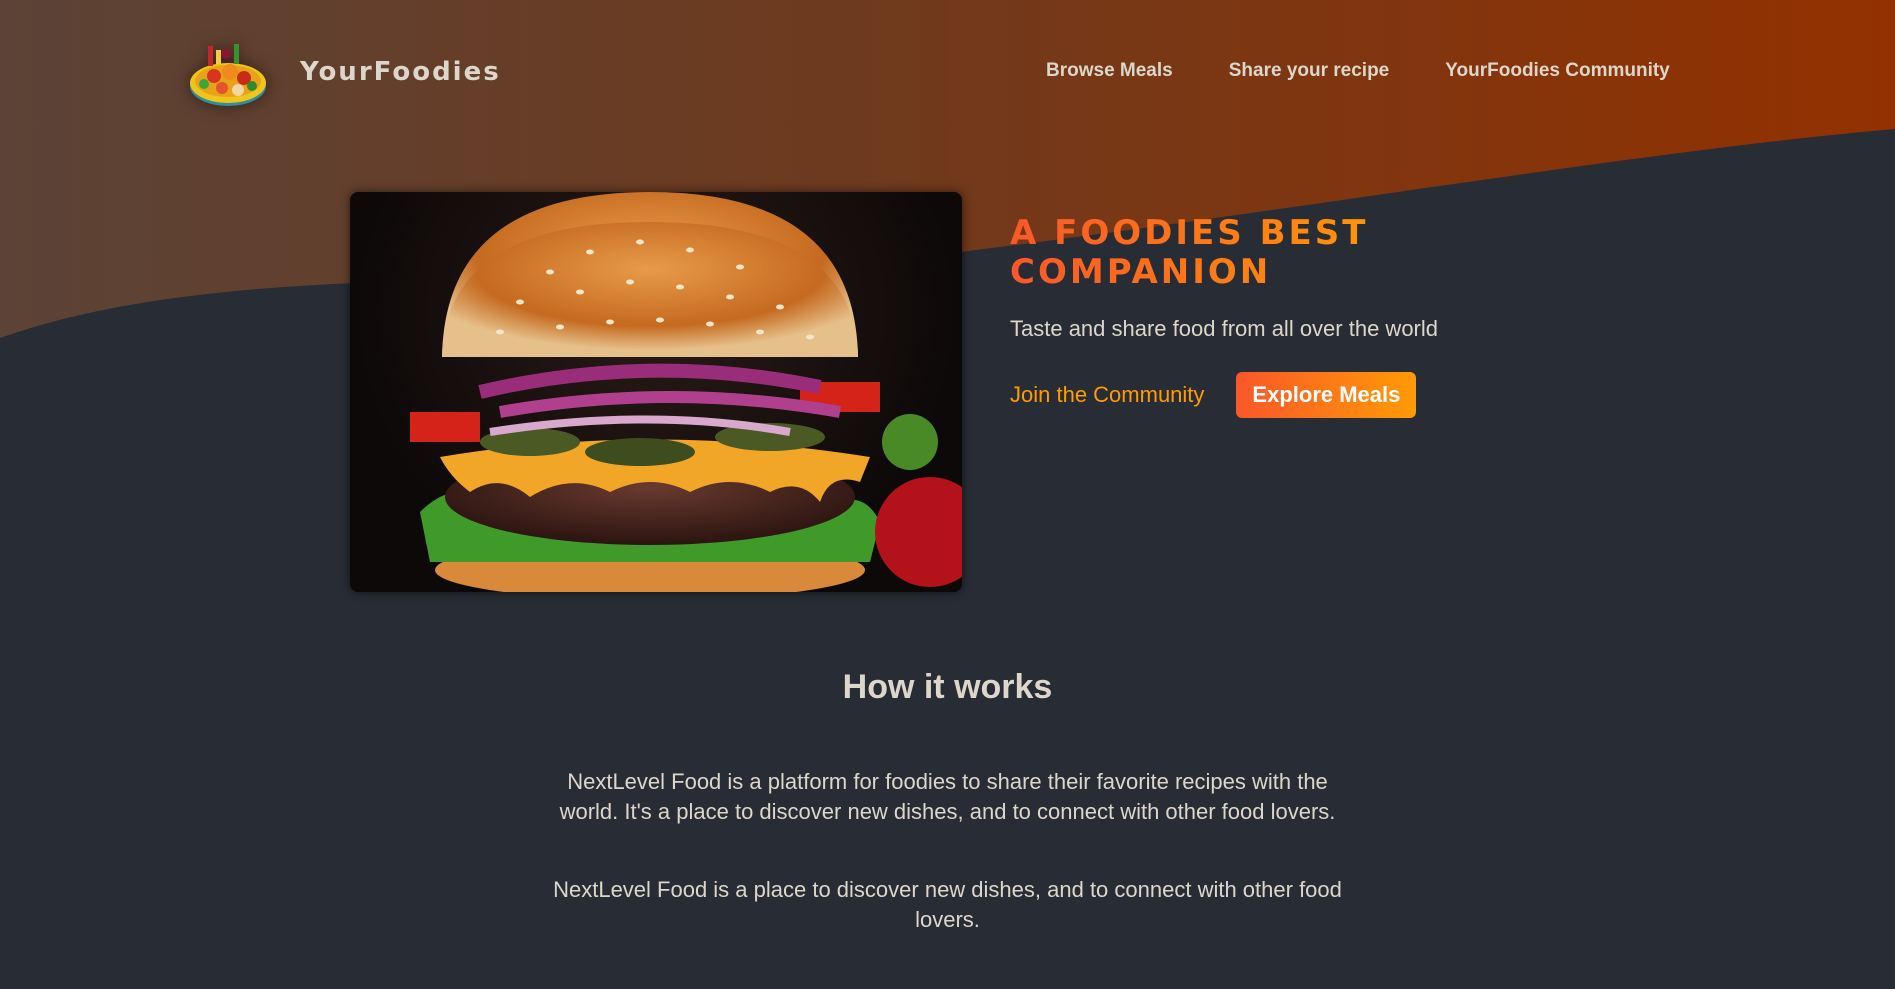  Describe the element at coordinates (1210, 253) in the screenshot. I see `hero-title: A Foodies Best Companion` at that location.